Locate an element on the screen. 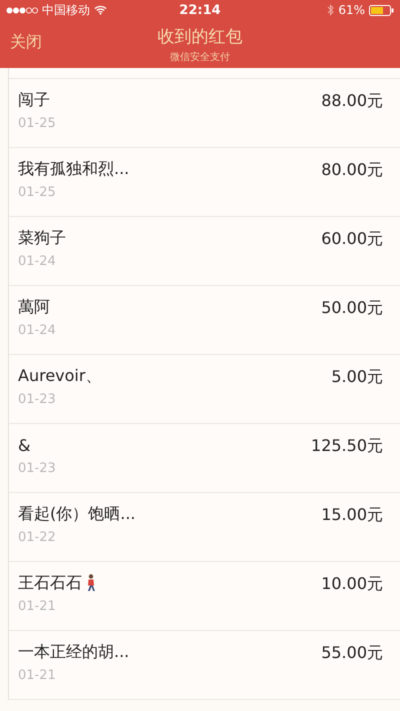 The image size is (400, 711). bluetooth-icon is located at coordinates (330, 10).